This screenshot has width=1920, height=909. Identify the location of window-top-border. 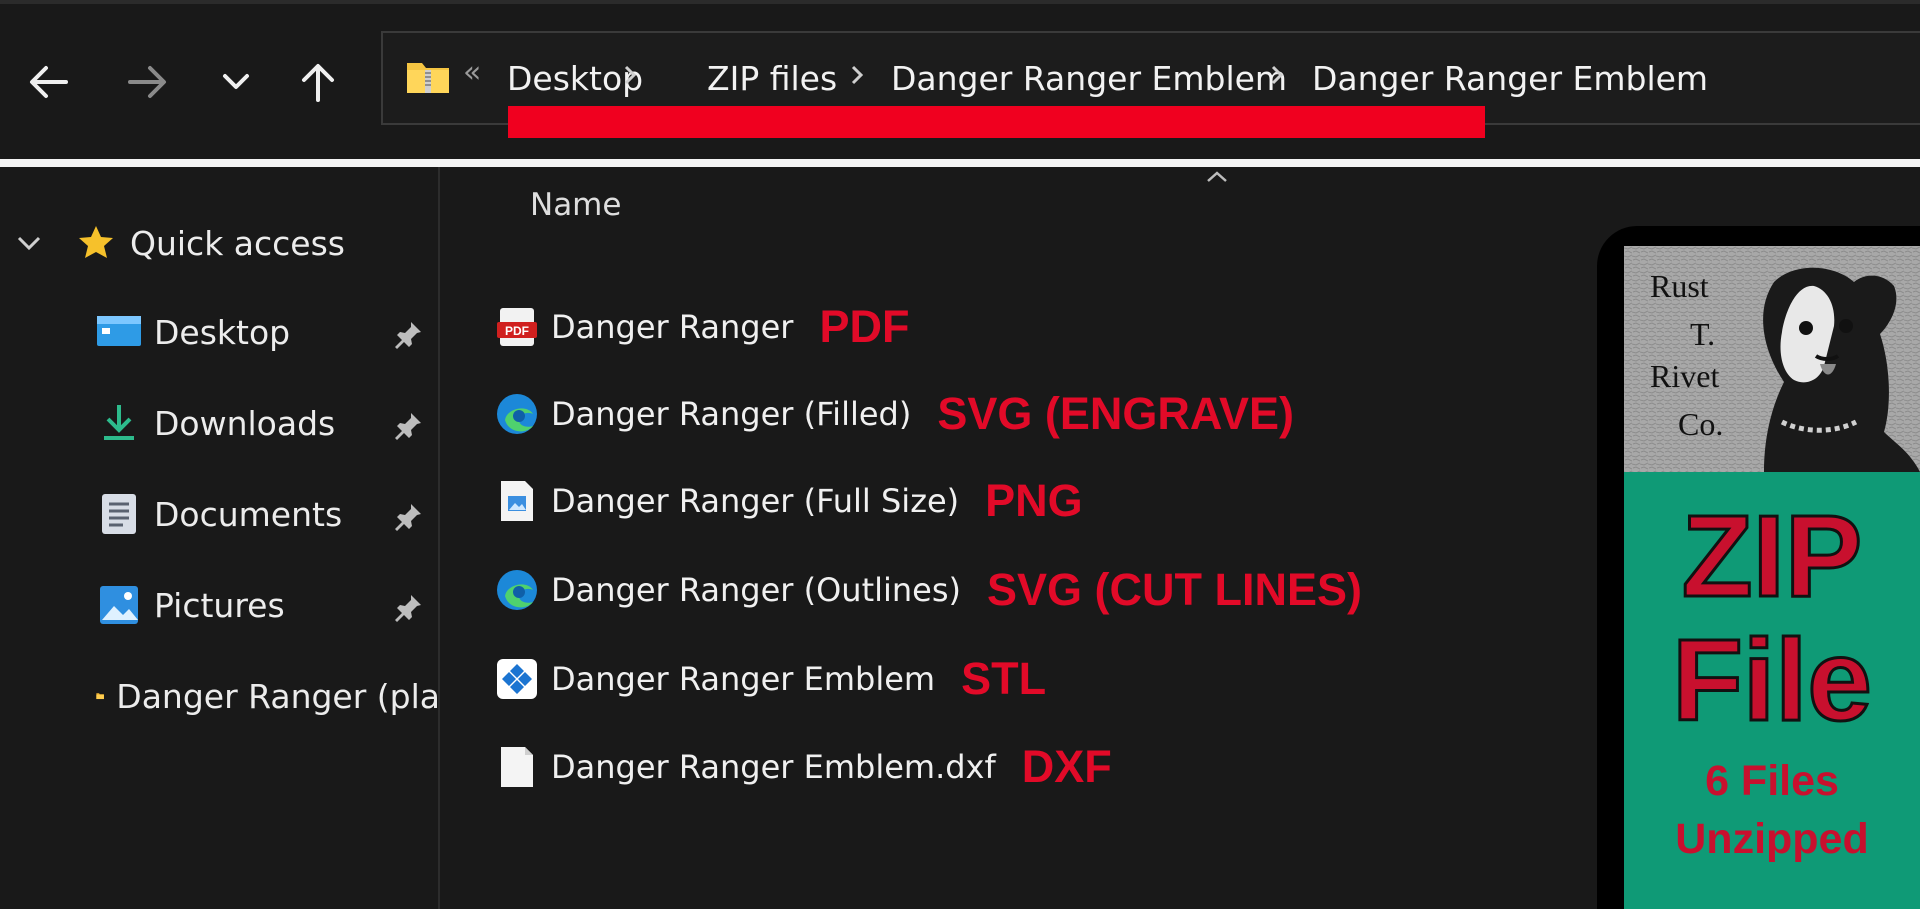
(960, 2).